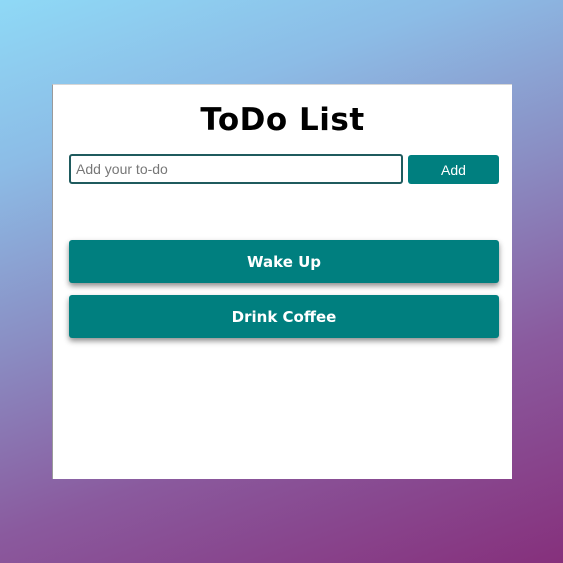  I want to click on todo-list: Wake Up Drink Coffee, so click(284, 295).